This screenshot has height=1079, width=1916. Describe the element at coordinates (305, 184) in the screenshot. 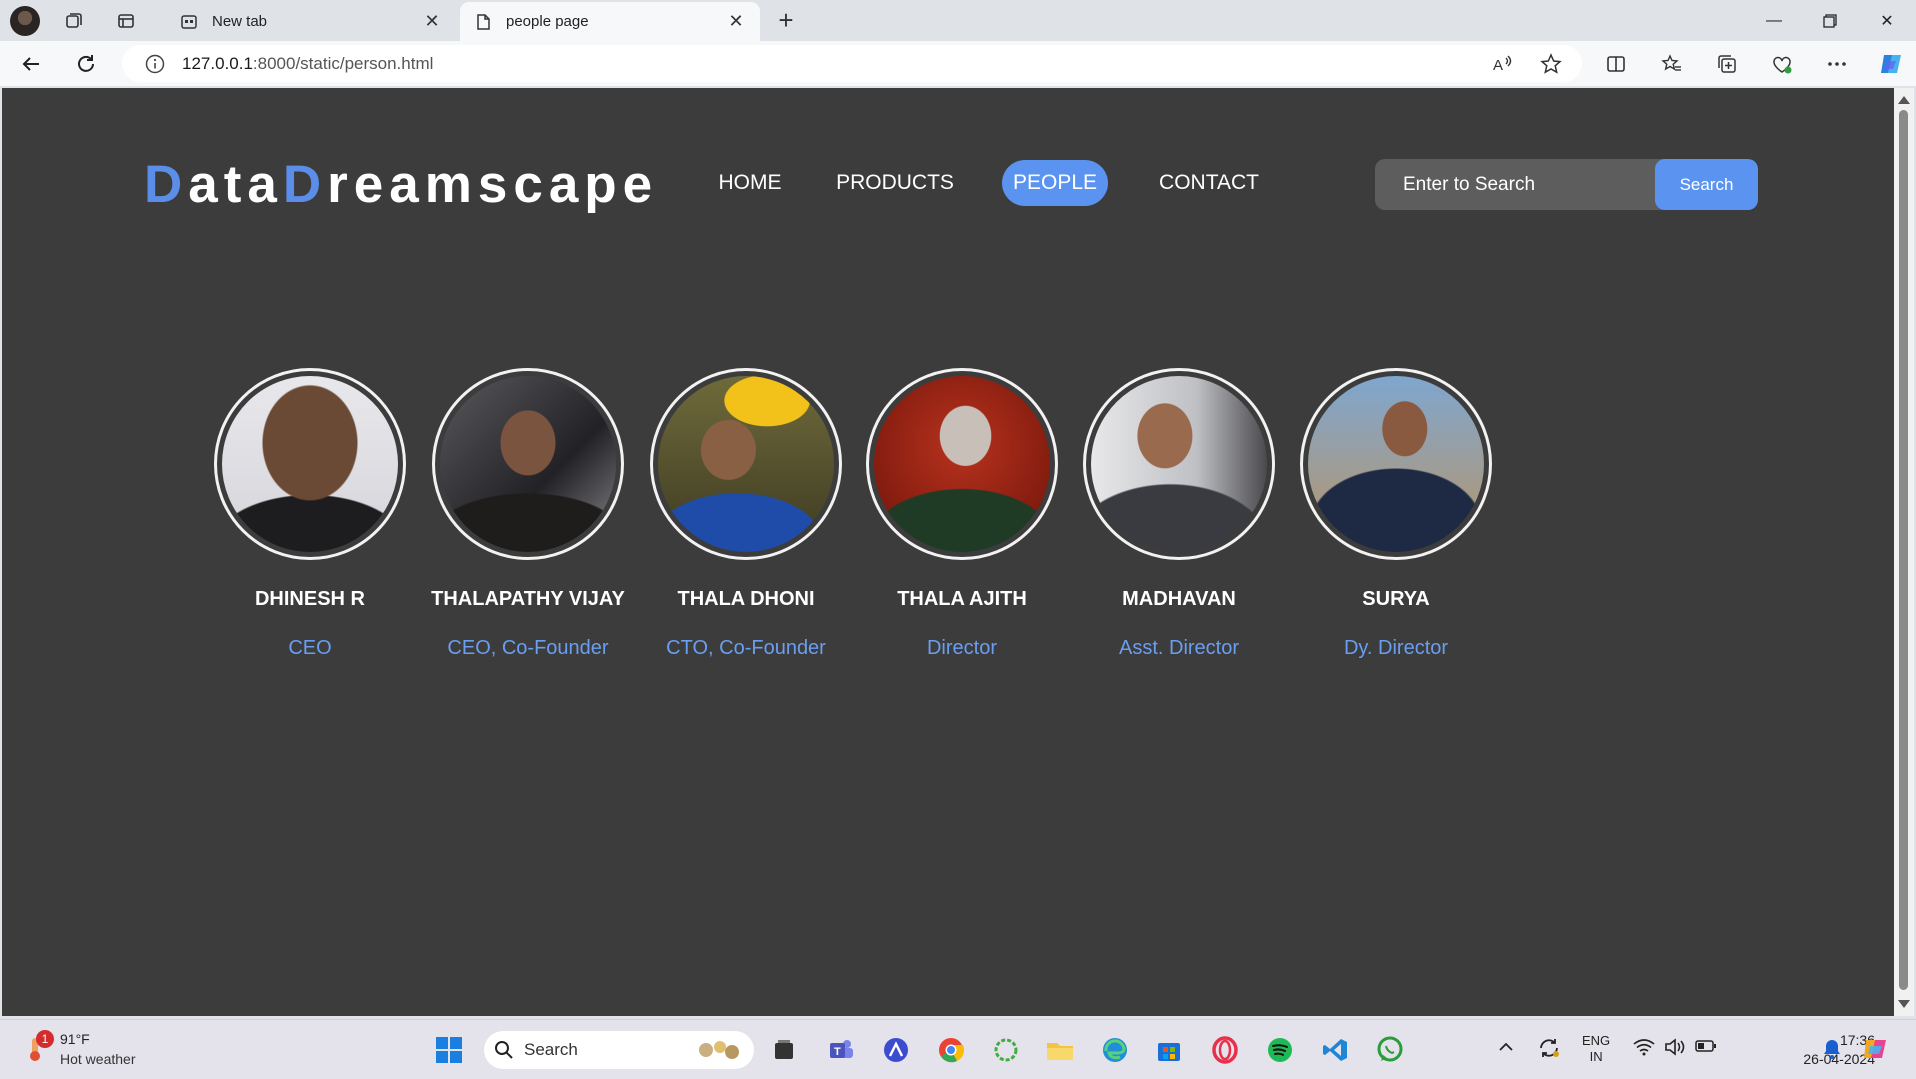

I see `logo-letter-d-2: D` at that location.